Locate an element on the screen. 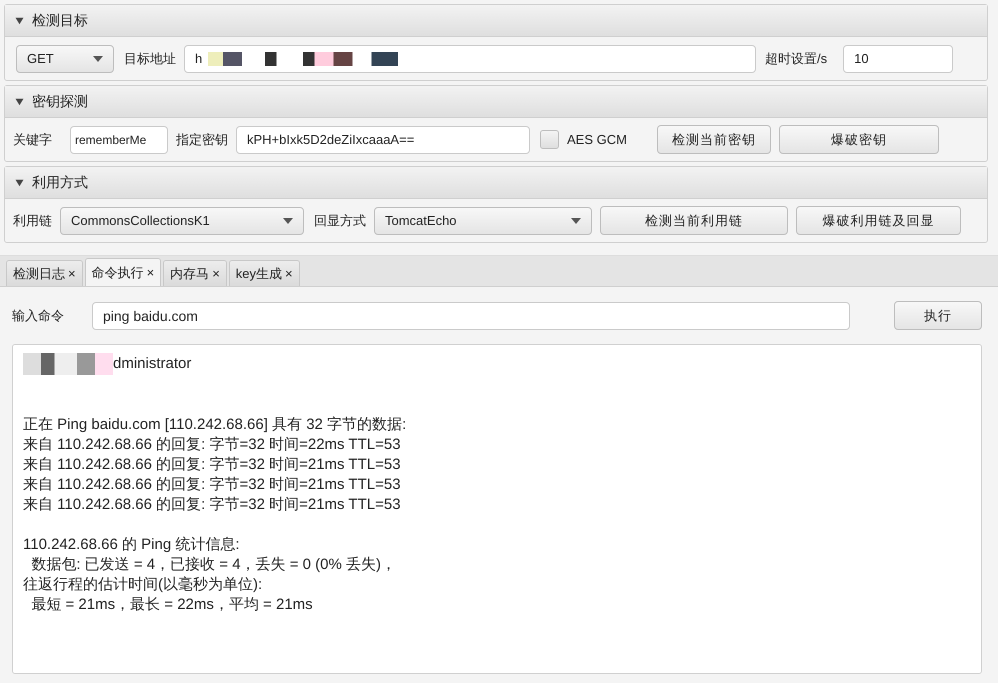  output-line: dministrator is located at coordinates (152, 363).